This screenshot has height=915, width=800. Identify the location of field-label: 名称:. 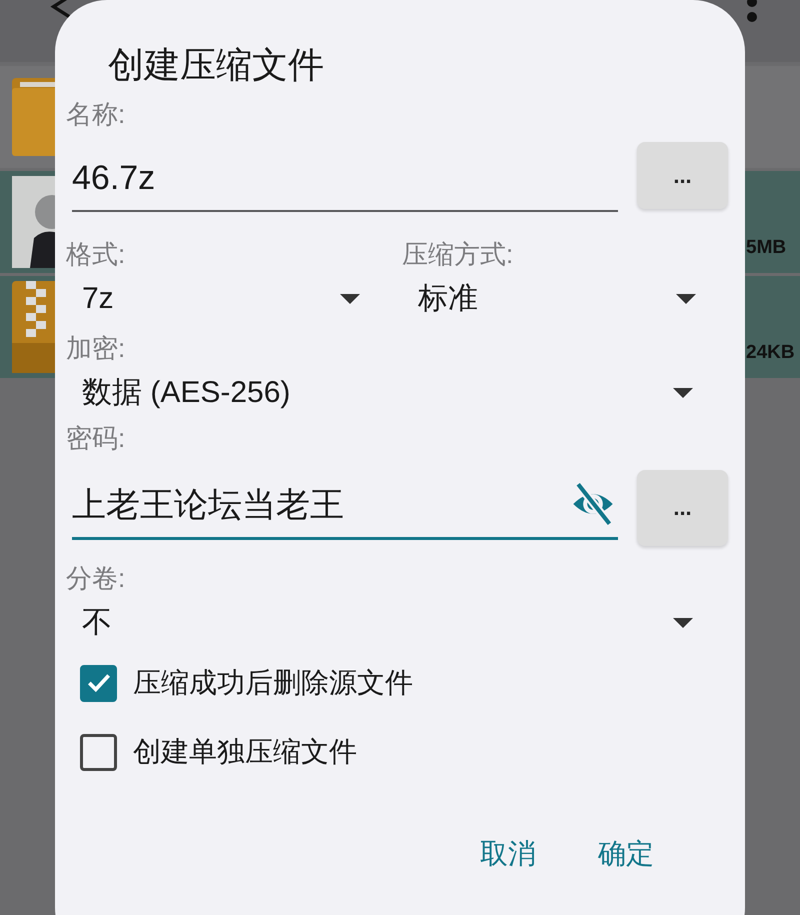
(96, 114).